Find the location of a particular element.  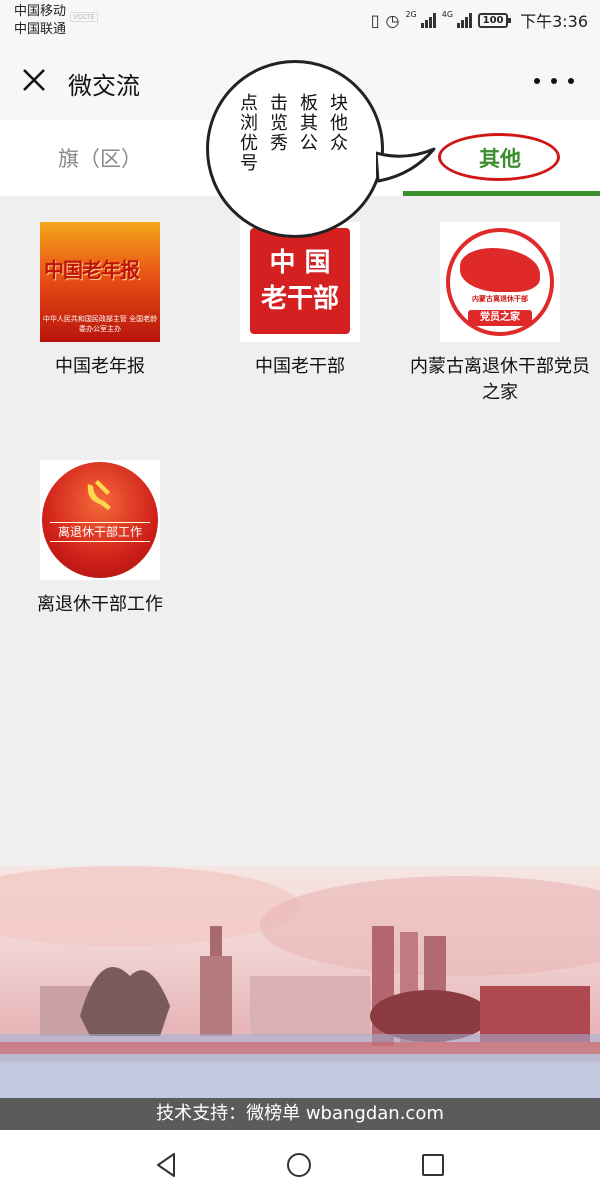

party-emblem-icon is located at coordinates (99, 495).